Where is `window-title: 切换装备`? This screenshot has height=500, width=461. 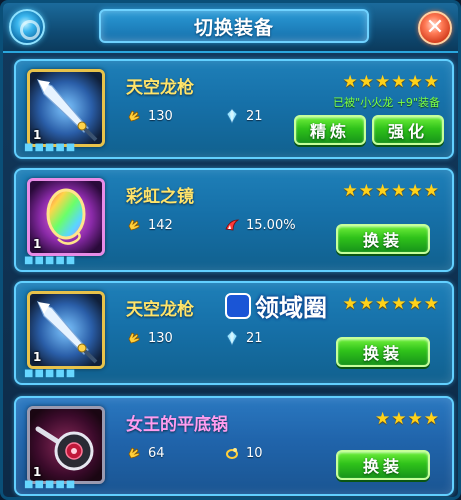 window-title: 切换装备 is located at coordinates (233, 27).